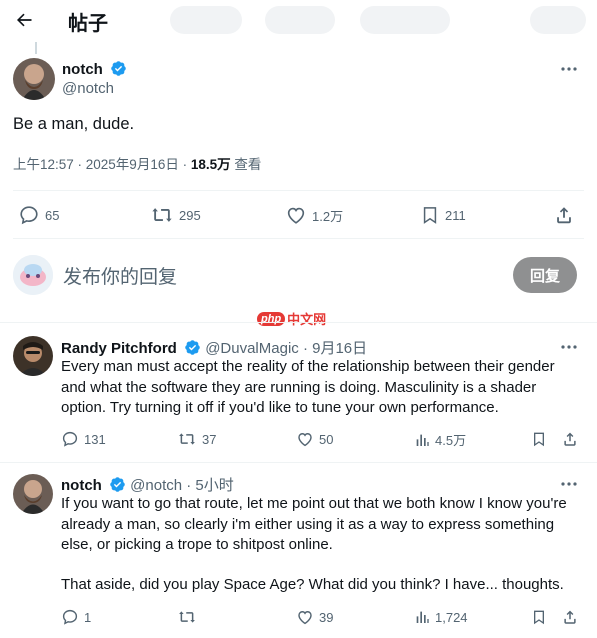  I want to click on like-count: 50, so click(326, 439).